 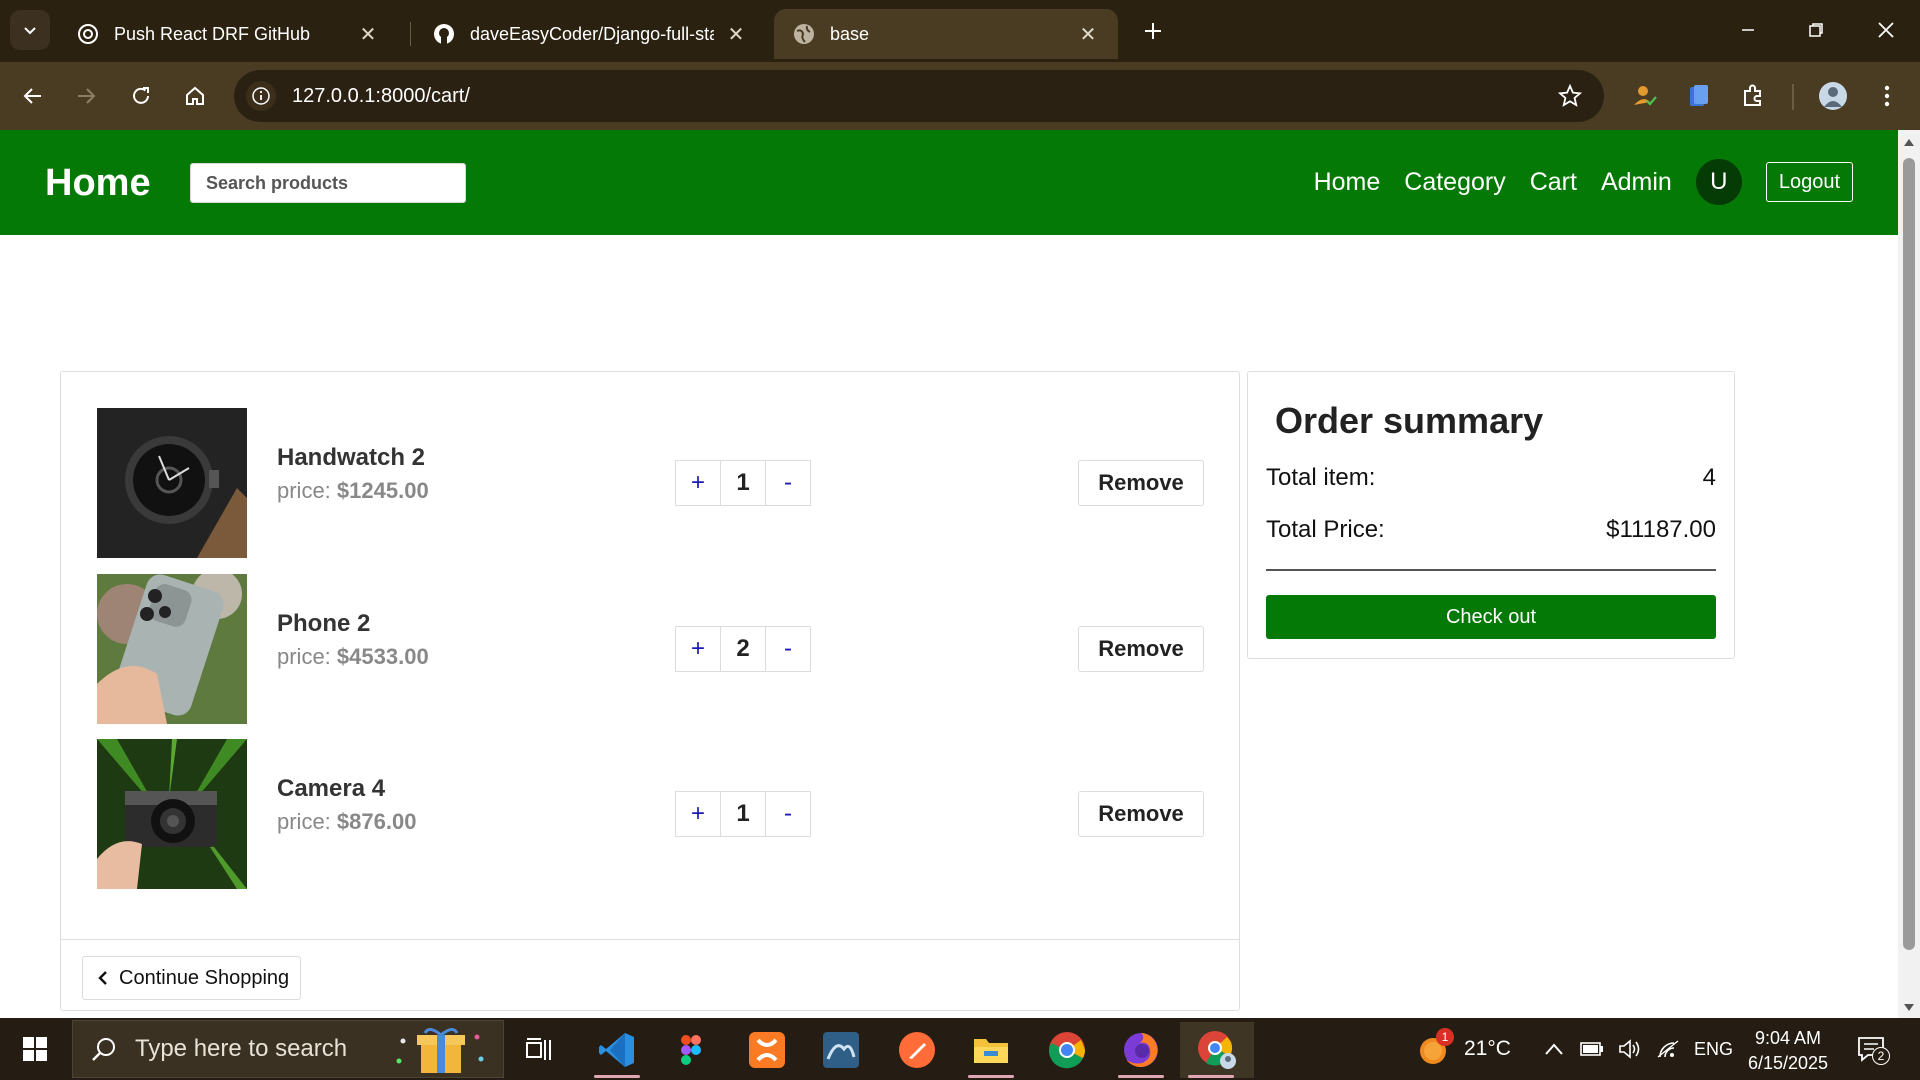 I want to click on scroll-down-icon, so click(x=1909, y=1008).